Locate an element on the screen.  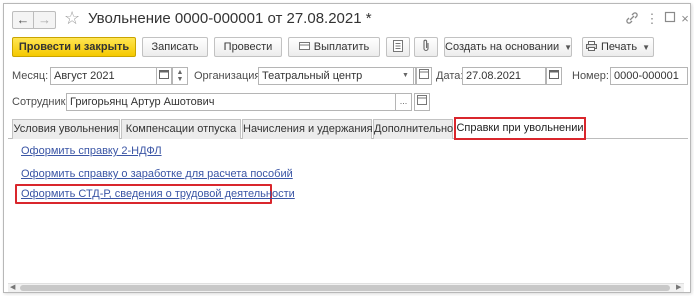
create-based-on-dropdown: Создать на основании ▼ is located at coordinates (508, 47).